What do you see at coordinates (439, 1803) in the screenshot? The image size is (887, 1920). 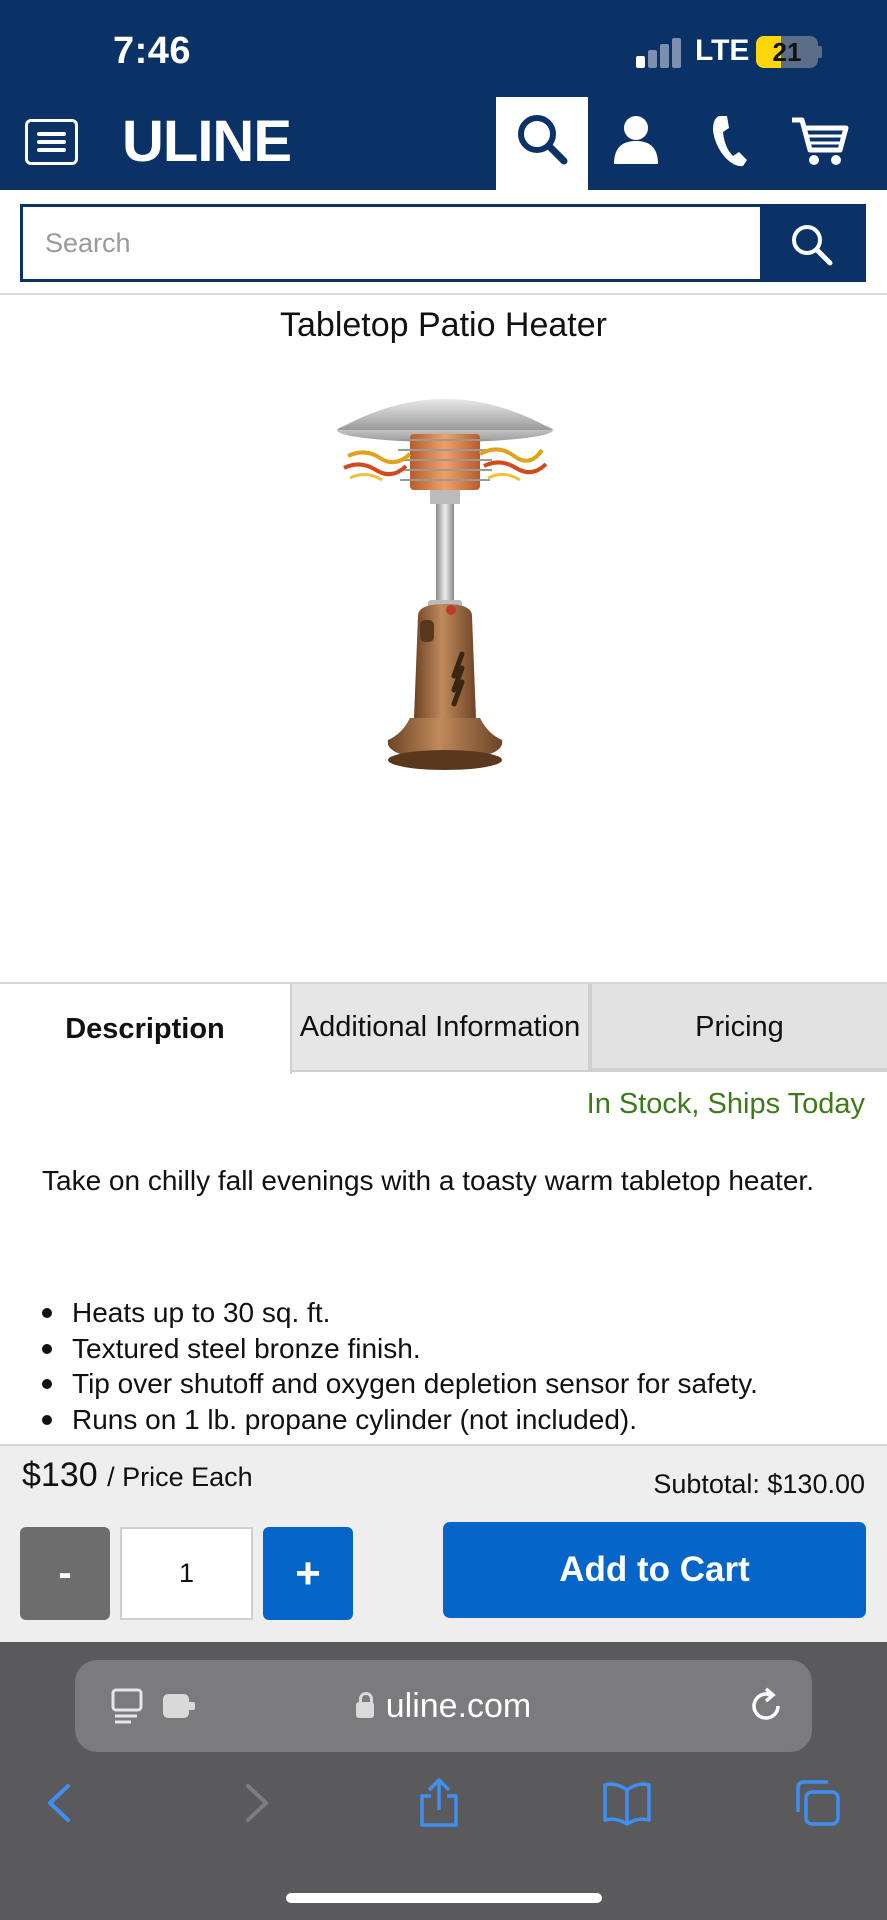 I see `share-icon` at bounding box center [439, 1803].